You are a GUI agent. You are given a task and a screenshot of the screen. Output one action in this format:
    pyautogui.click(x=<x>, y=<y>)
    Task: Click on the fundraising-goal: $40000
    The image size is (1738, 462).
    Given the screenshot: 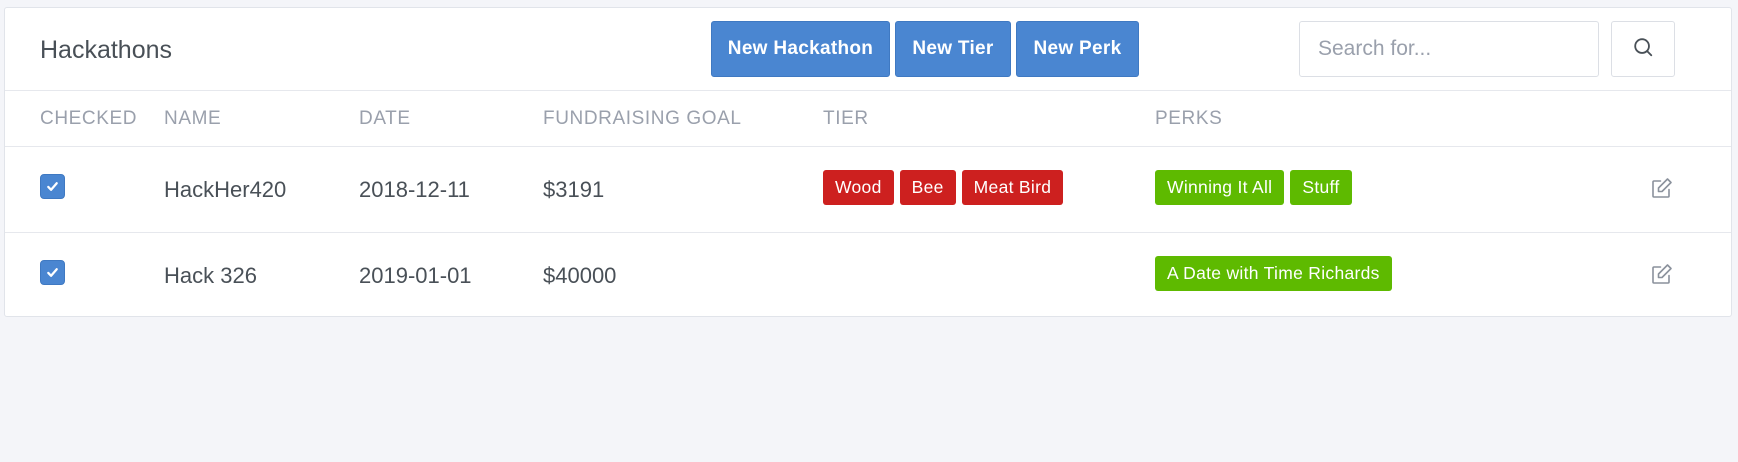 What is the action you would take?
    pyautogui.click(x=580, y=275)
    